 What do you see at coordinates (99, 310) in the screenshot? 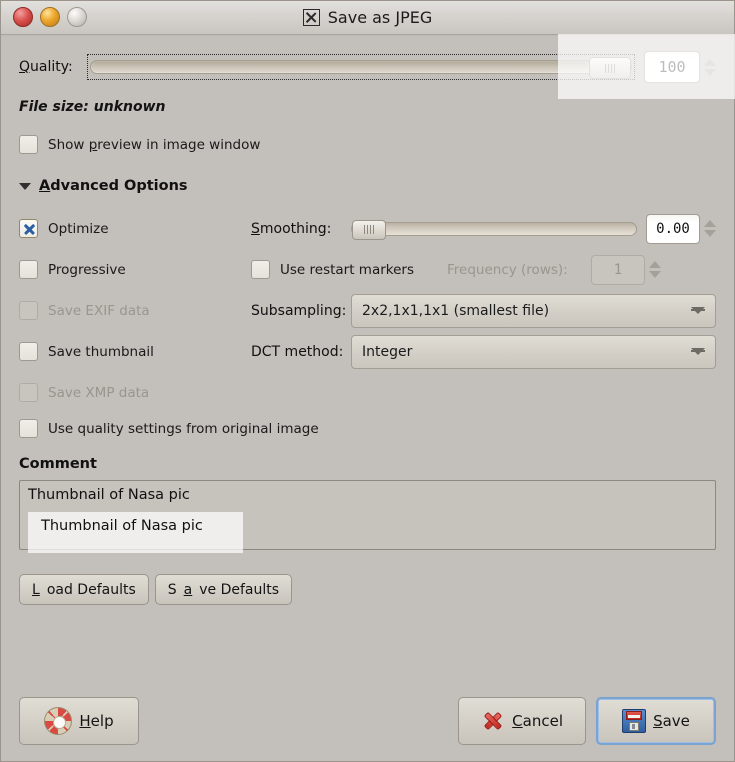
I see `save-exif-label: Save EXIF data` at bounding box center [99, 310].